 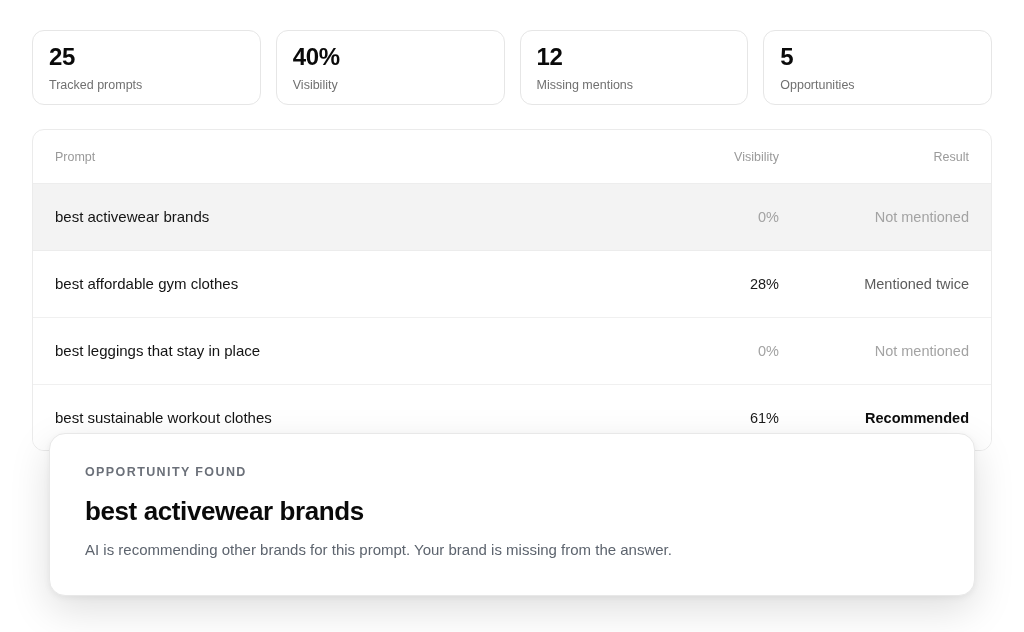 What do you see at coordinates (163, 417) in the screenshot?
I see `prompt-cell: best sustainable workout clothes` at bounding box center [163, 417].